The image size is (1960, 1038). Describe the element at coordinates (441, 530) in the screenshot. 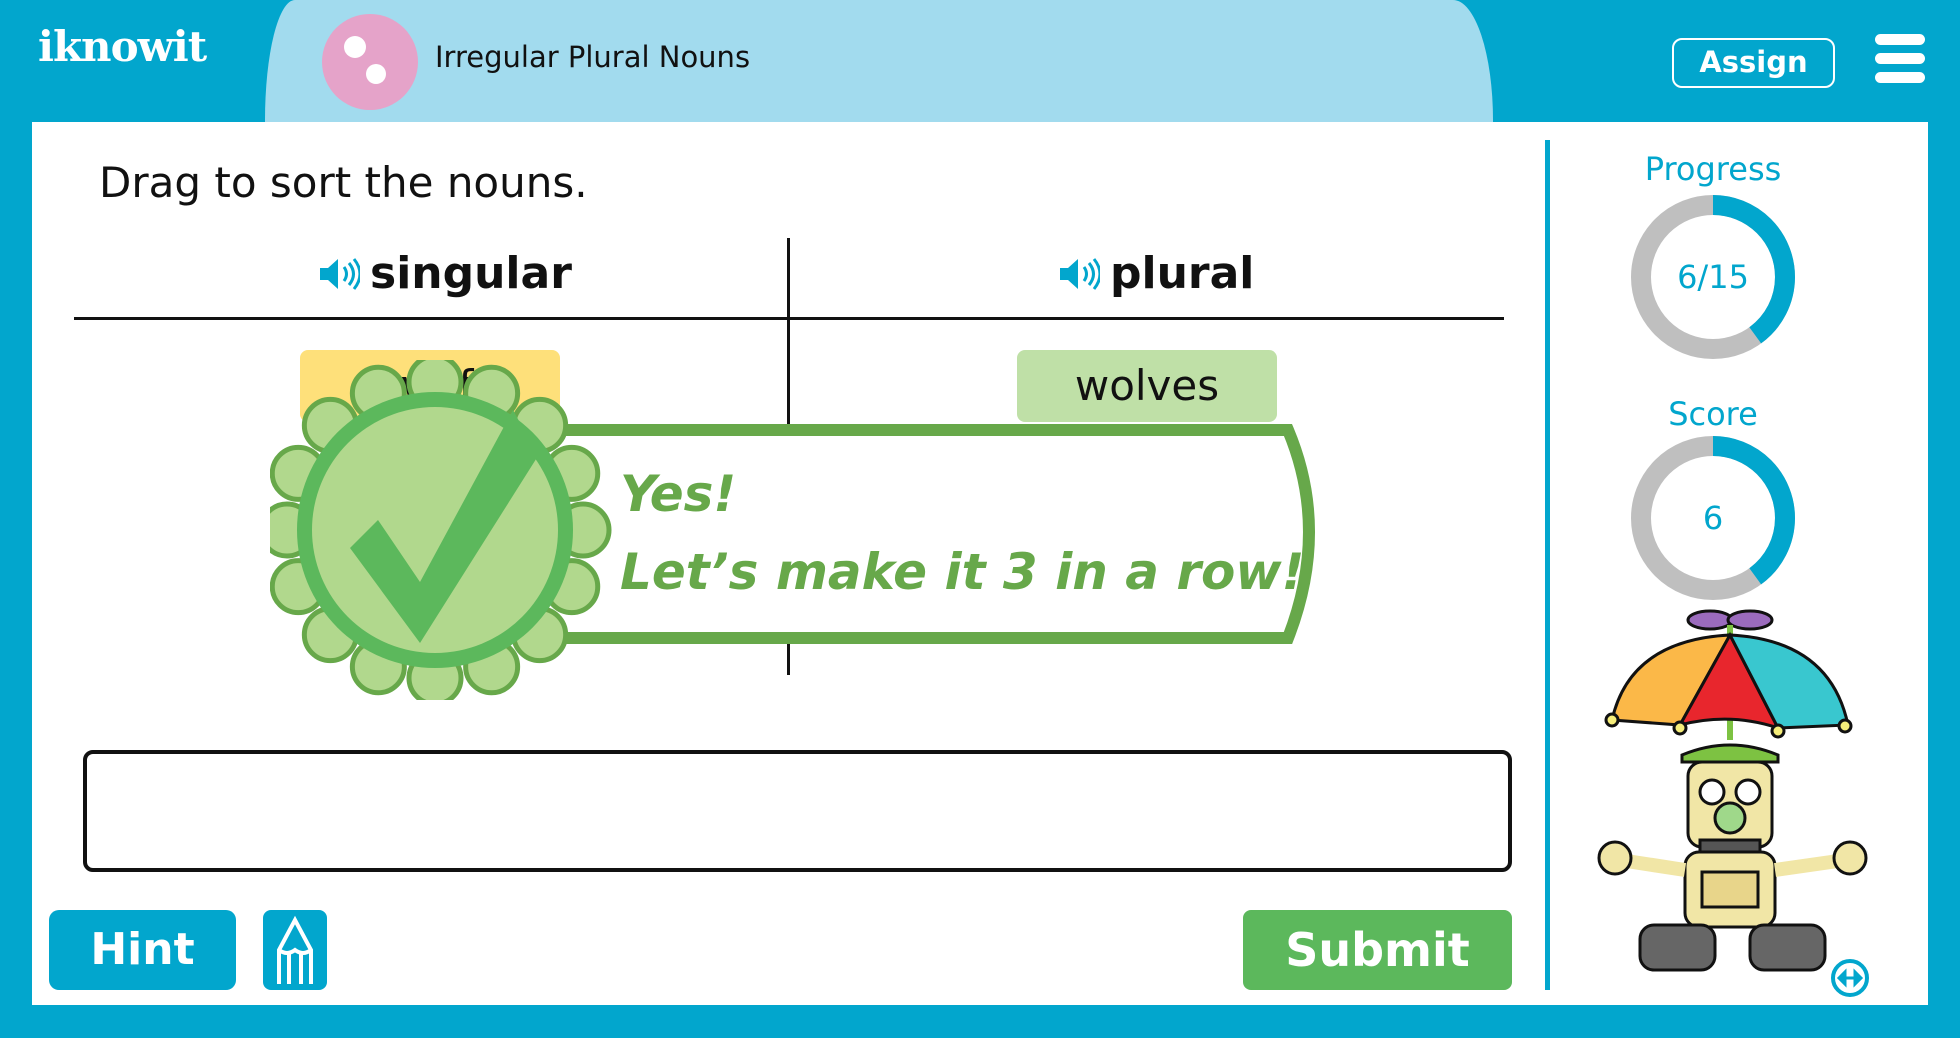

I see `checkmark-badge-icon` at that location.